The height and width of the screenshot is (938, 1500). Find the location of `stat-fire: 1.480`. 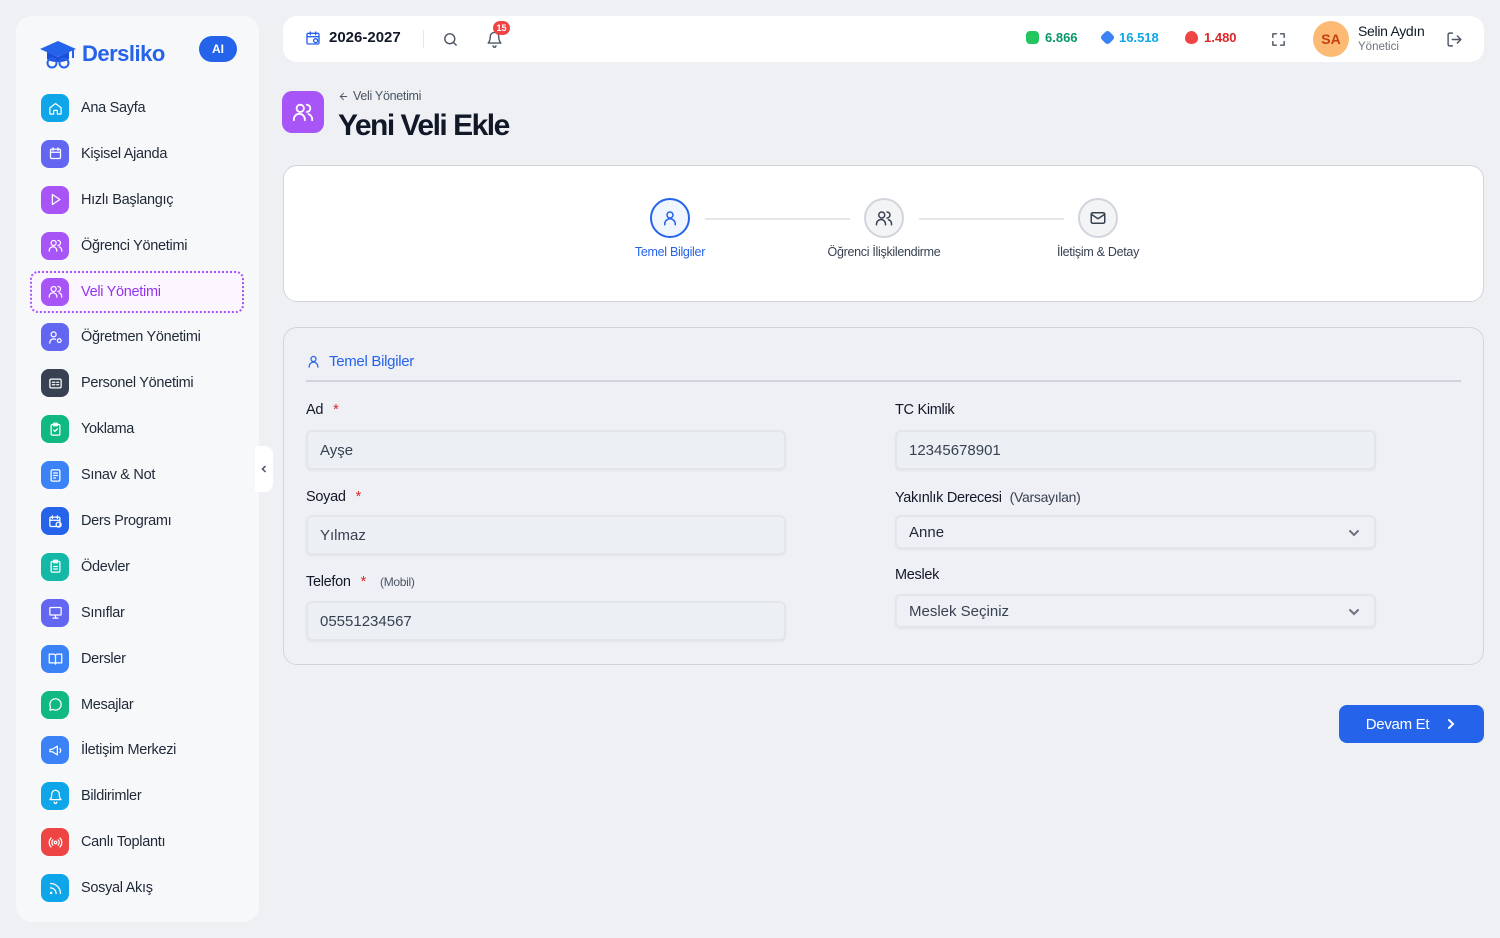

stat-fire: 1.480 is located at coordinates (1211, 37).